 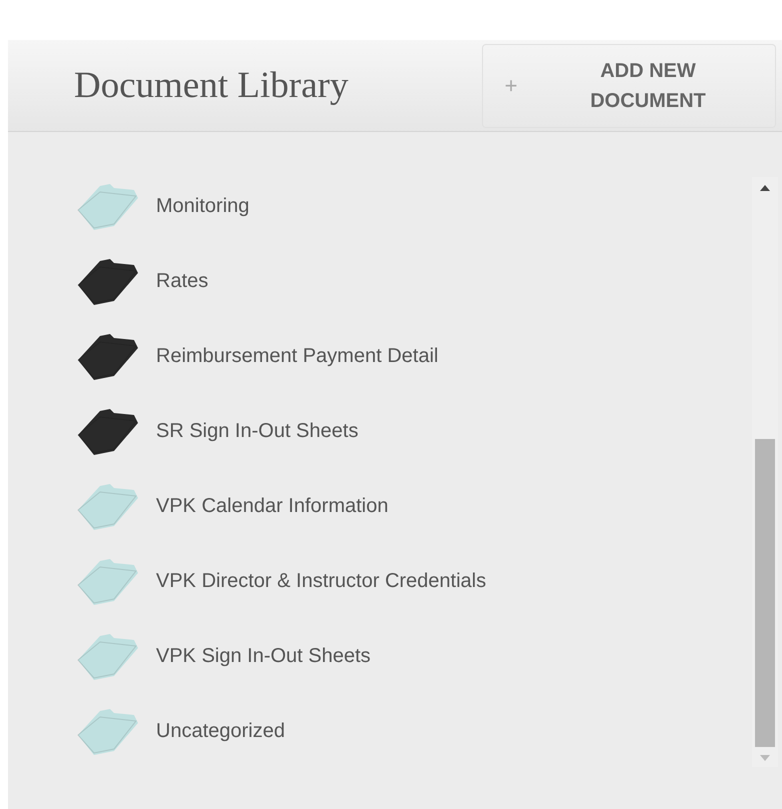 I want to click on add-document-button: + ADD NEW DOCUMENT, so click(x=629, y=86).